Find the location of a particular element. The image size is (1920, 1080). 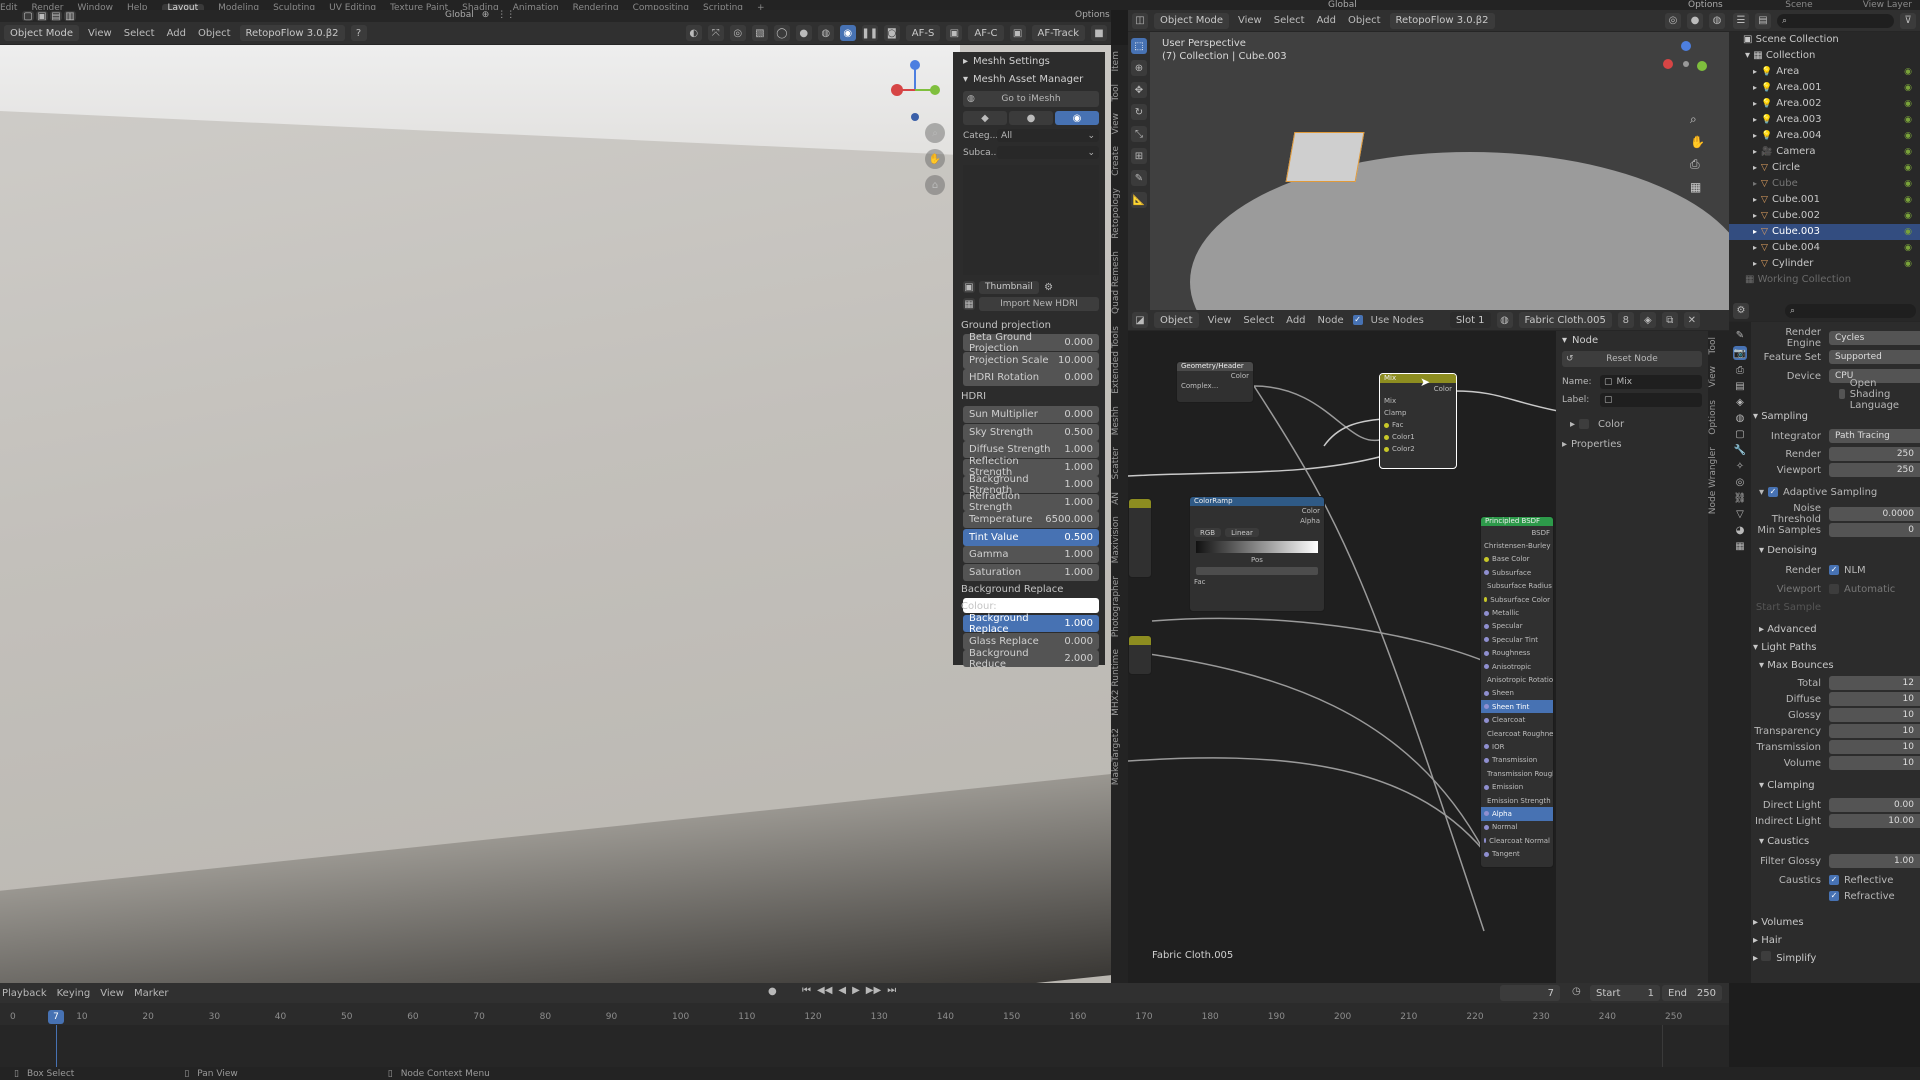

marker-menu: Marker is located at coordinates (151, 993).